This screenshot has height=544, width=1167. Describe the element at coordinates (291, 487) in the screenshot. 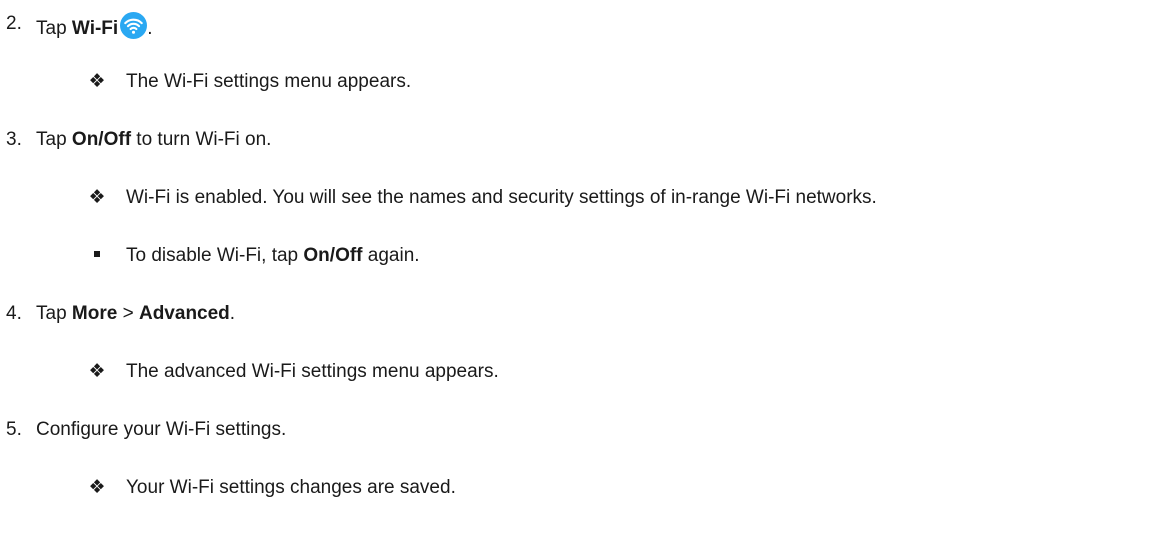

I see `note-text: Your Wi-Fi settings changes are saved.` at that location.